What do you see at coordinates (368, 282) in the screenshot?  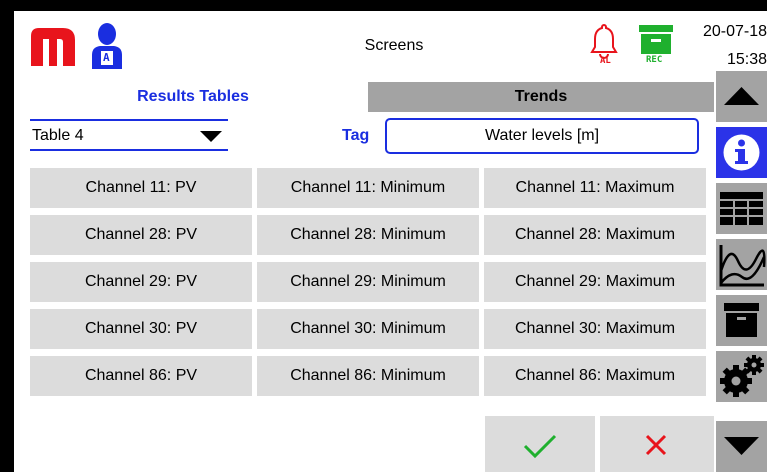 I see `grid-cell-ch29-min: Channel 29: Minimum` at bounding box center [368, 282].